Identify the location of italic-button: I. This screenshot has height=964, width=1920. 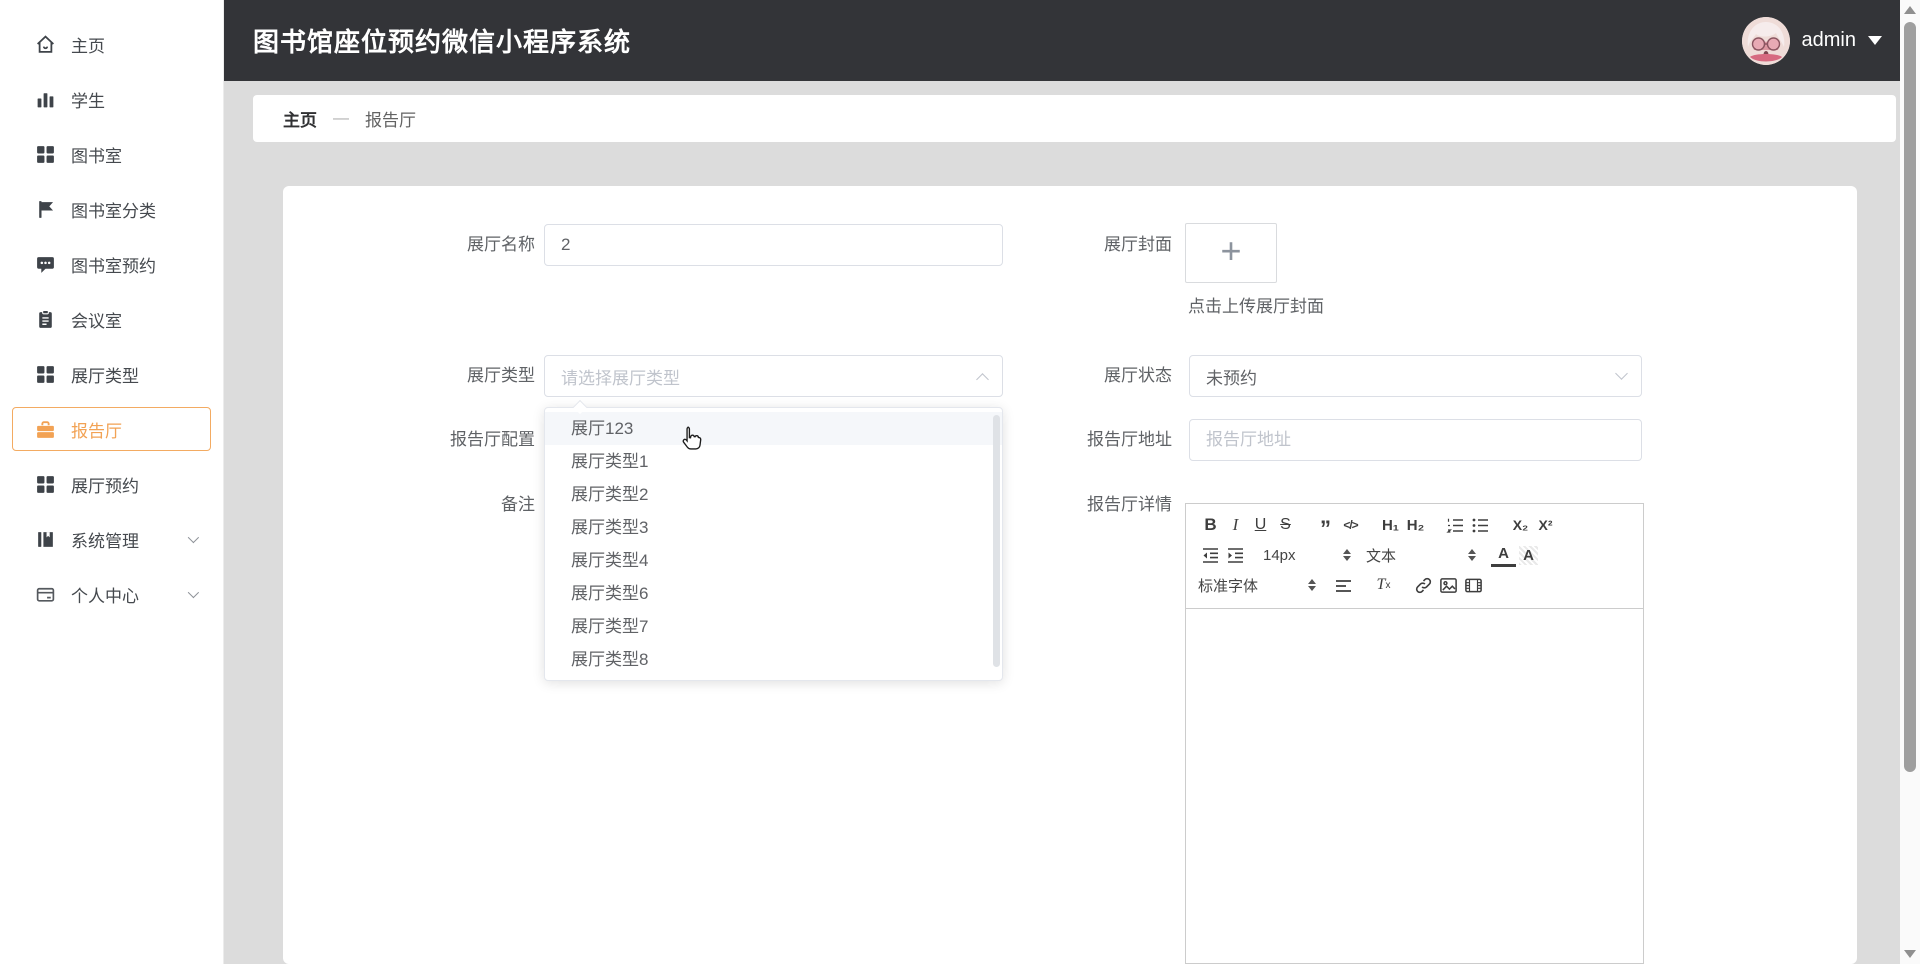
(1235, 525).